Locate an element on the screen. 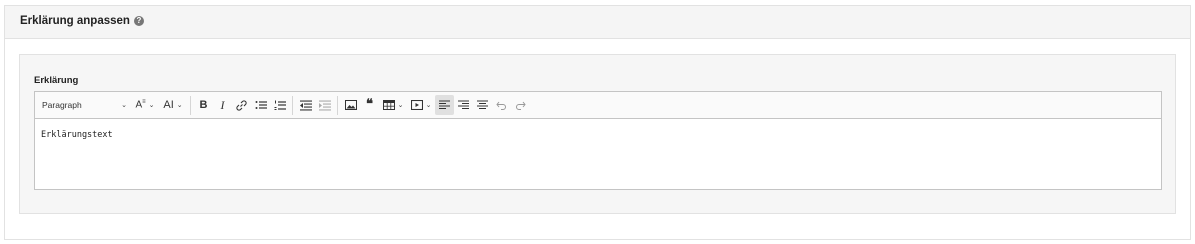 This screenshot has width=1195, height=244. font-family-button: AI ⌄ is located at coordinates (173, 105).